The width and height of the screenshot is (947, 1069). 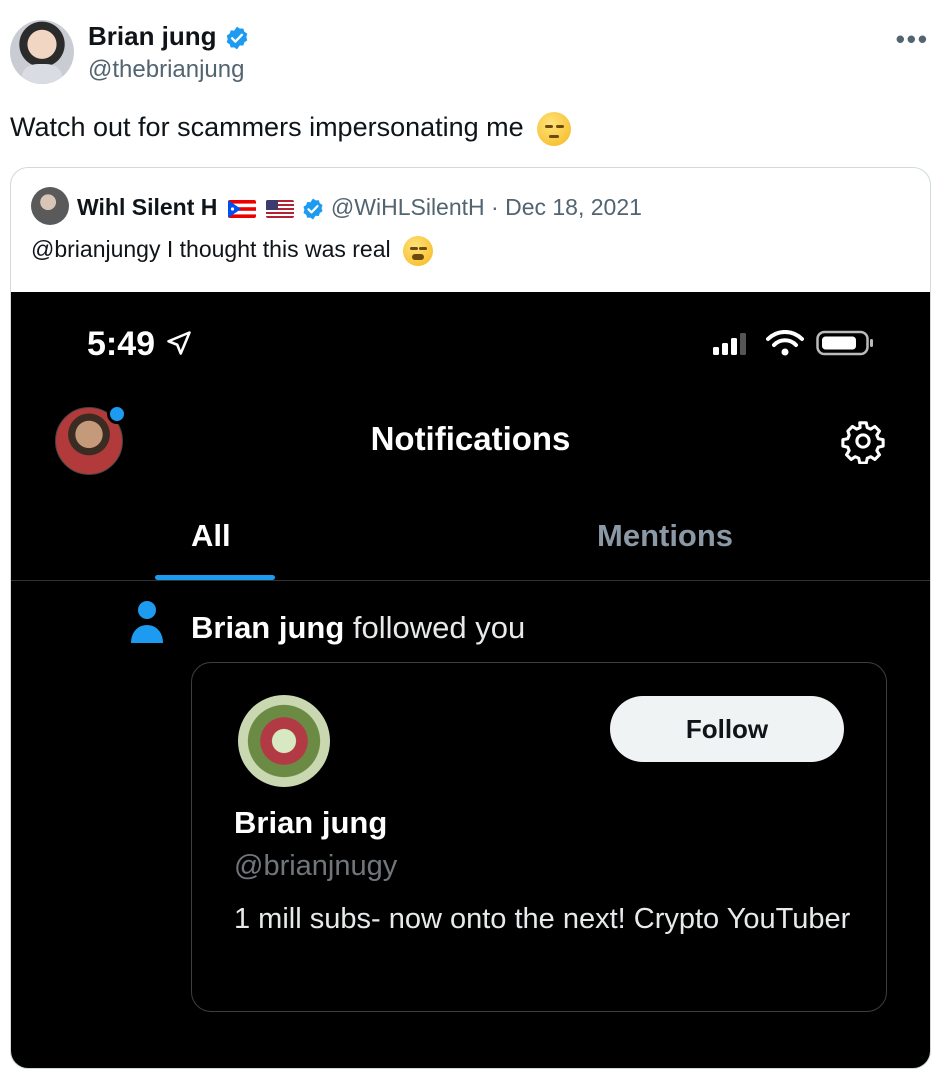 What do you see at coordinates (241, 208) in the screenshot?
I see `puerto-rico-flag-icon` at bounding box center [241, 208].